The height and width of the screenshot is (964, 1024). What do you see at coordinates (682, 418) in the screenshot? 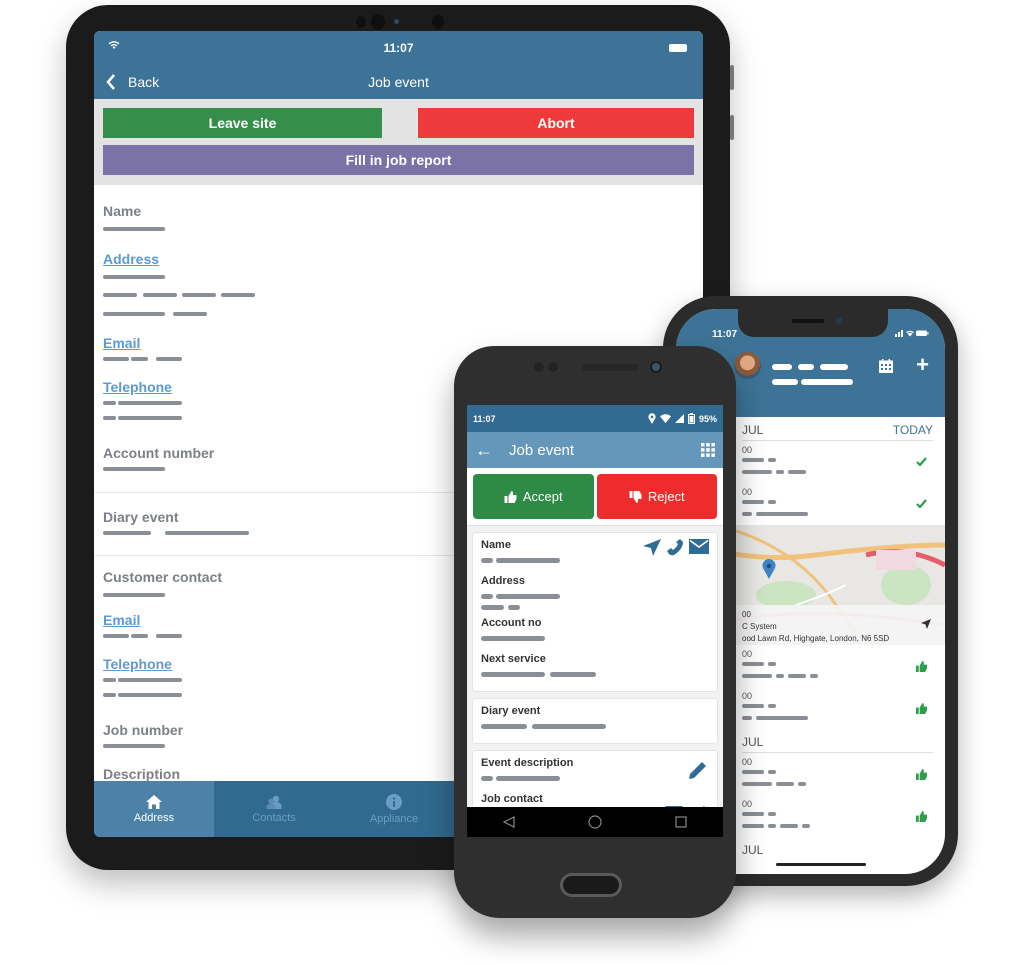
I see `status-icons: 95%` at bounding box center [682, 418].